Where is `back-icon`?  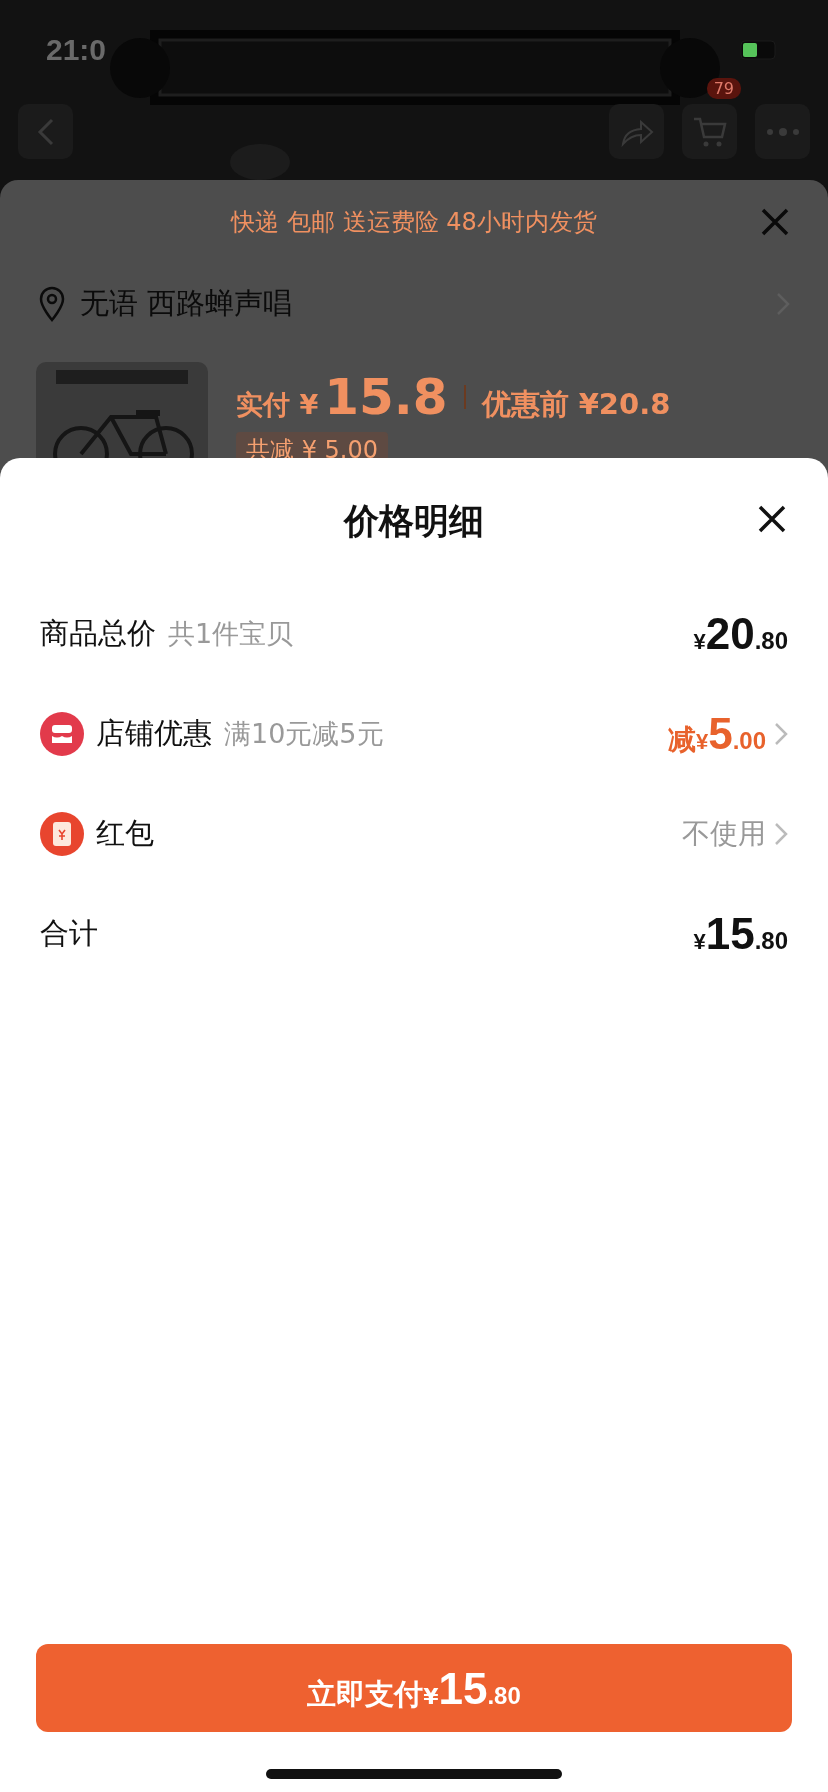 back-icon is located at coordinates (45, 131).